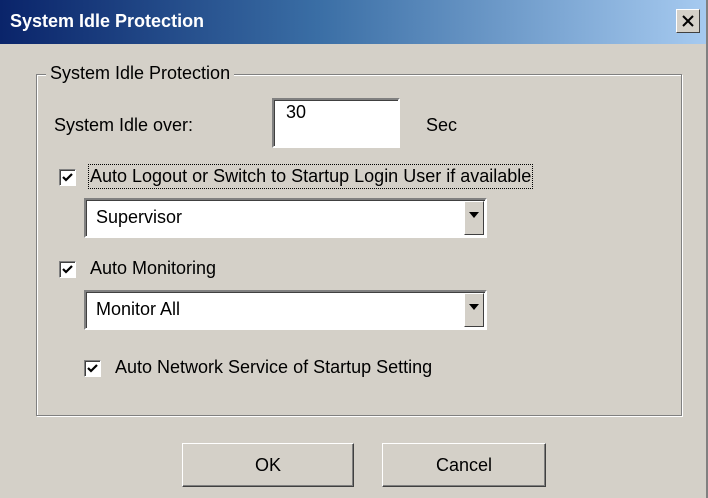  What do you see at coordinates (124, 125) in the screenshot?
I see `idle-time-label: System Idle over:` at bounding box center [124, 125].